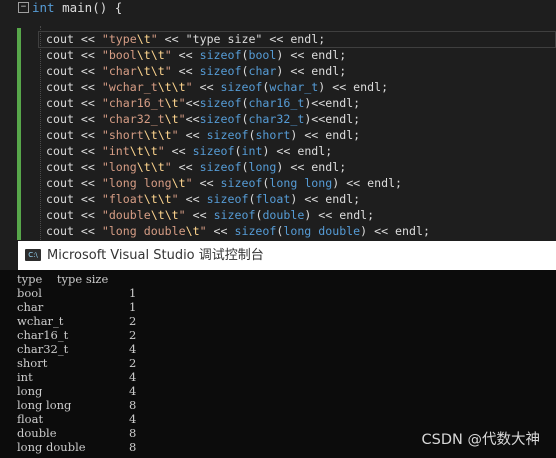 Image resolution: width=556 pixels, height=458 pixels. Describe the element at coordinates (140, 199) in the screenshot. I see `string-literal: "float\t\t"` at that location.